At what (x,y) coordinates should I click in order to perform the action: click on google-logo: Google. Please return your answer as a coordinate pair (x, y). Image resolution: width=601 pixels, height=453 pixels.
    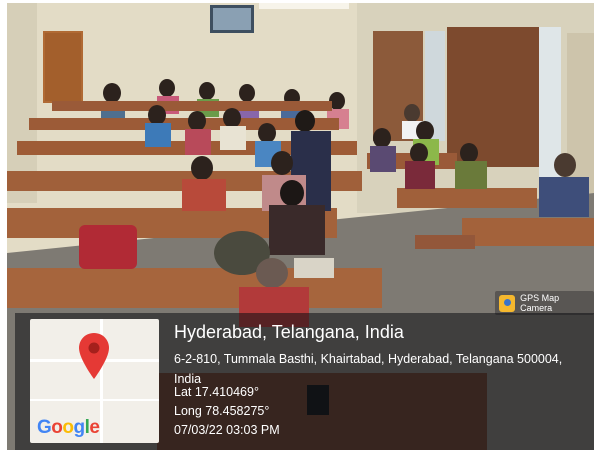
    Looking at the image, I should click on (68, 427).